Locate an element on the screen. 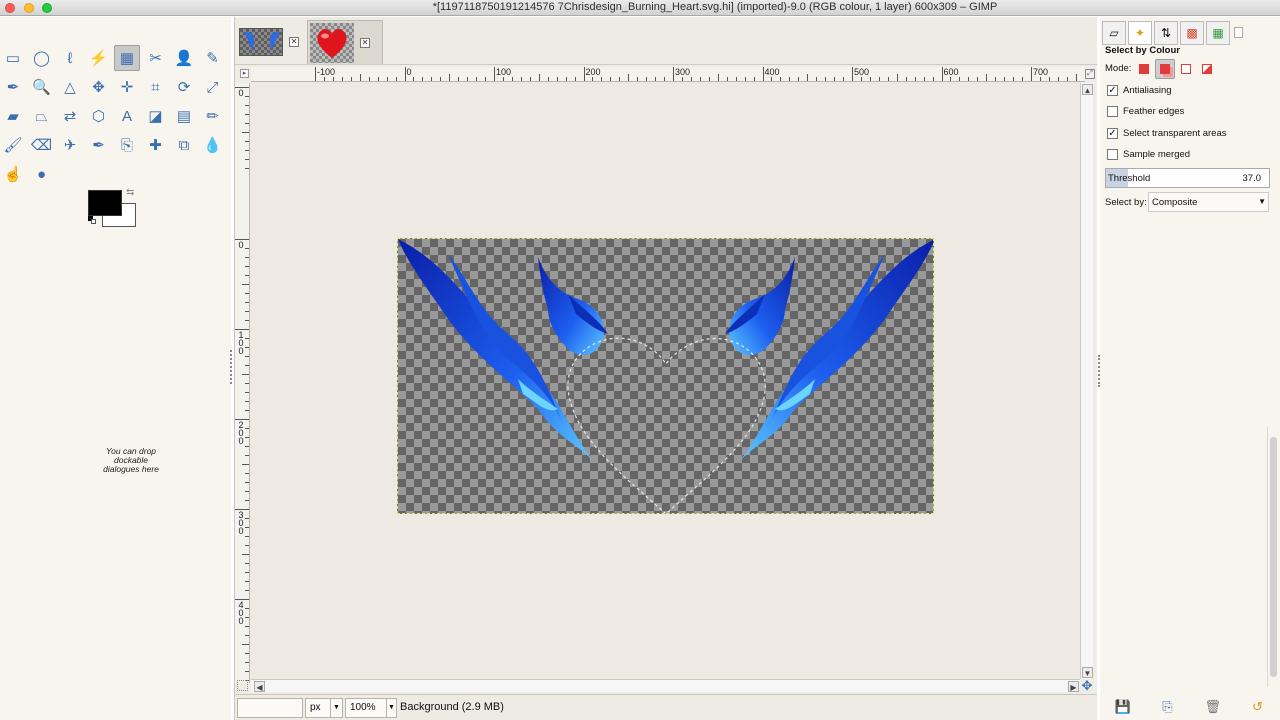  bucket-fill-tool: ◪ is located at coordinates (156, 116).